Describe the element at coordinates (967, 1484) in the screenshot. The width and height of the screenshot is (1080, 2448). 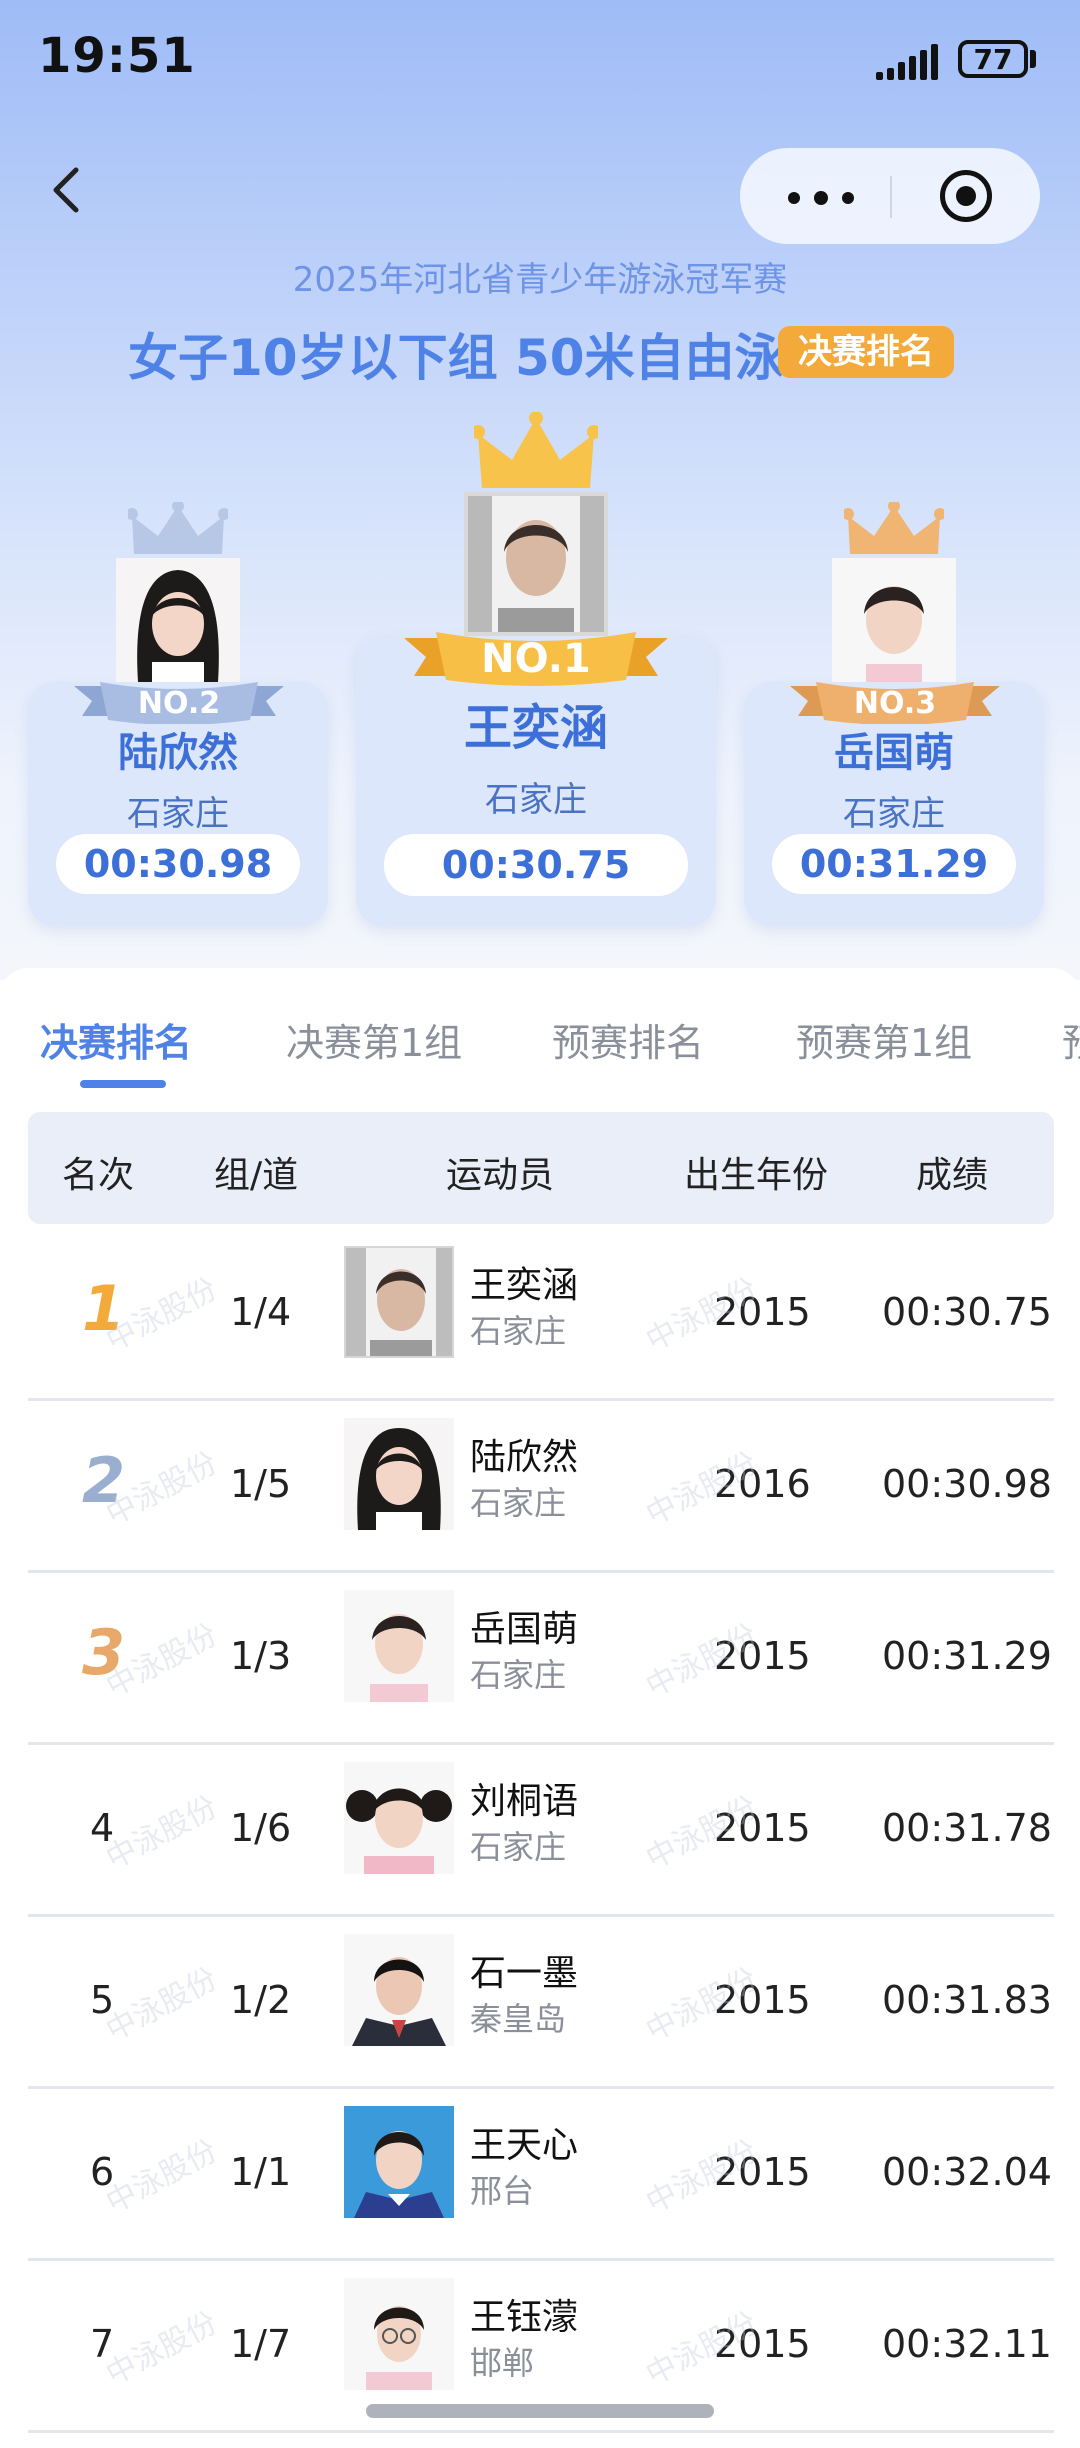
I see `result-time: 00:30.98` at that location.